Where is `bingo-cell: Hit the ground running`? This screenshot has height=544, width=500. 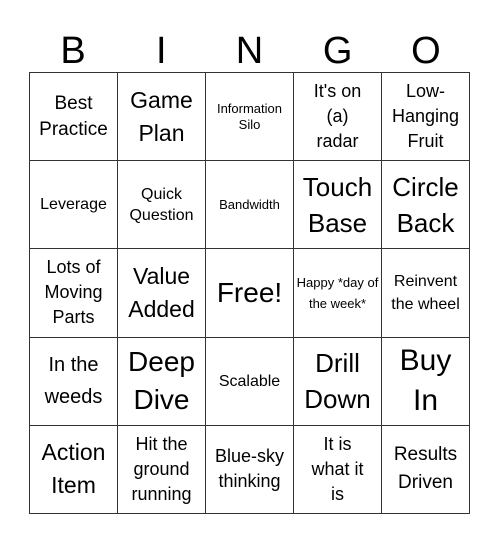 bingo-cell: Hit the ground running is located at coordinates (162, 469).